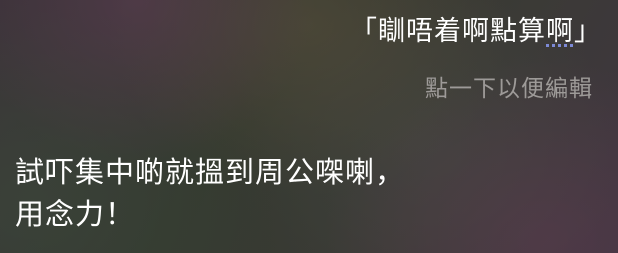  What do you see at coordinates (509, 89) in the screenshot?
I see `tap-to-edit-hint: 點一下以便編輯` at bounding box center [509, 89].